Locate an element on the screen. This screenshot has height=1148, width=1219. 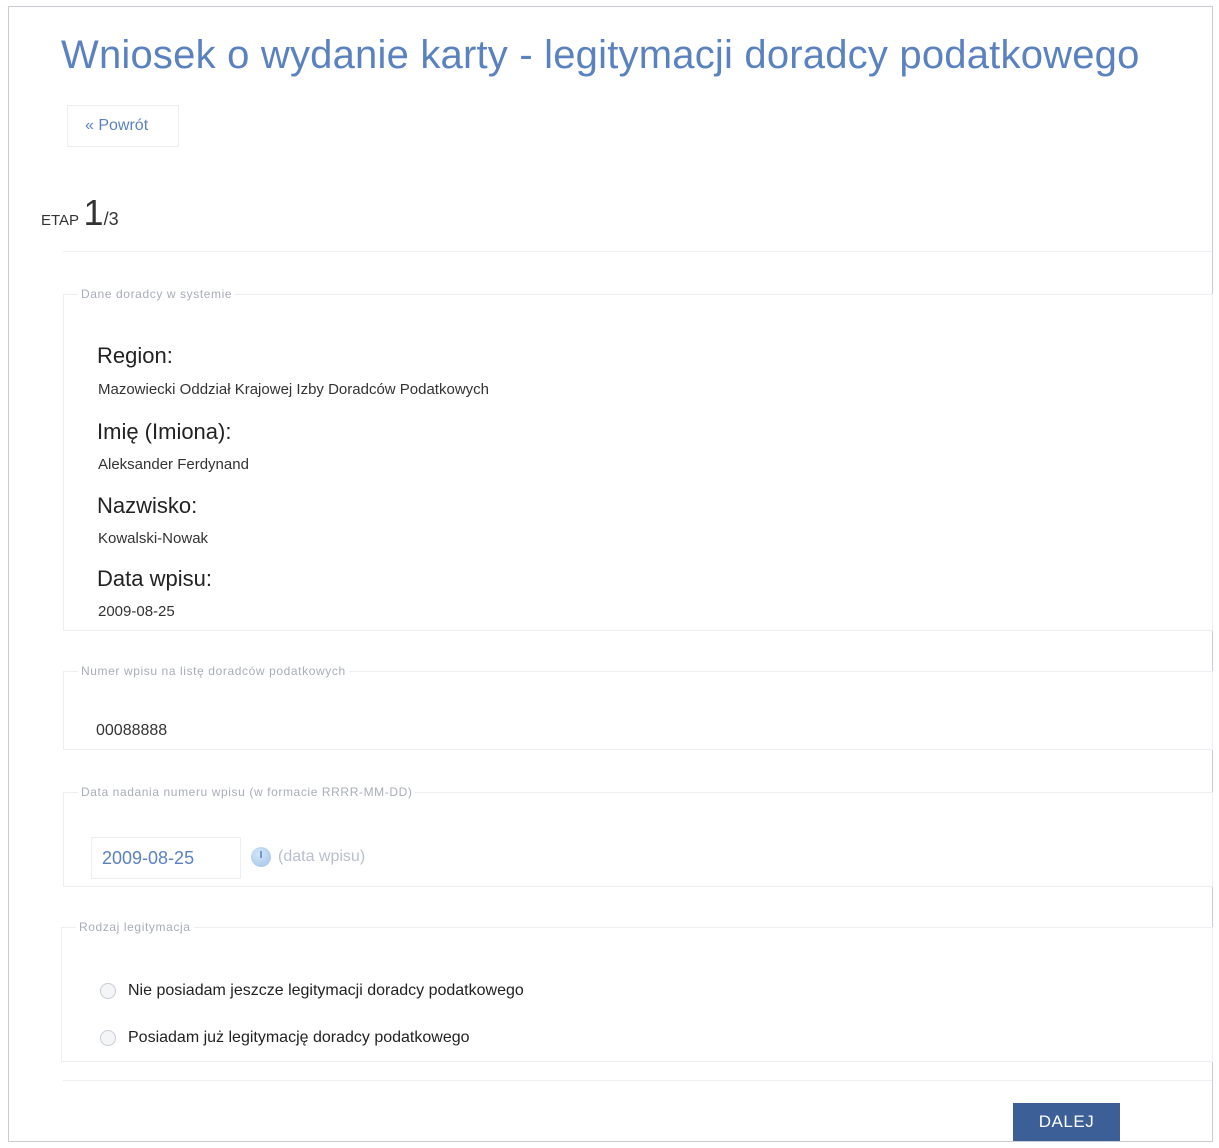
calendar-icon is located at coordinates (261, 857).